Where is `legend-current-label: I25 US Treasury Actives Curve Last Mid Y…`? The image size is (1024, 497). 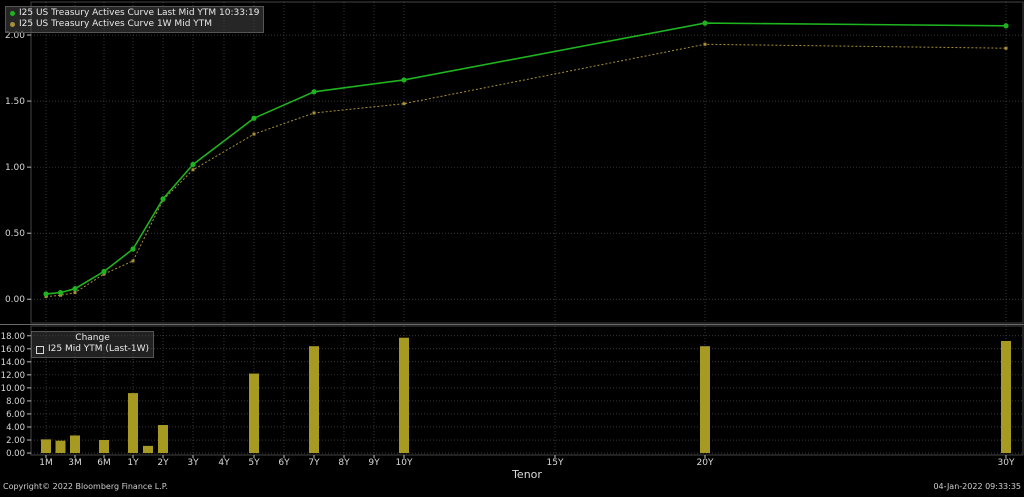 legend-current-label: I25 US Treasury Actives Curve Last Mid Y… is located at coordinates (139, 13).